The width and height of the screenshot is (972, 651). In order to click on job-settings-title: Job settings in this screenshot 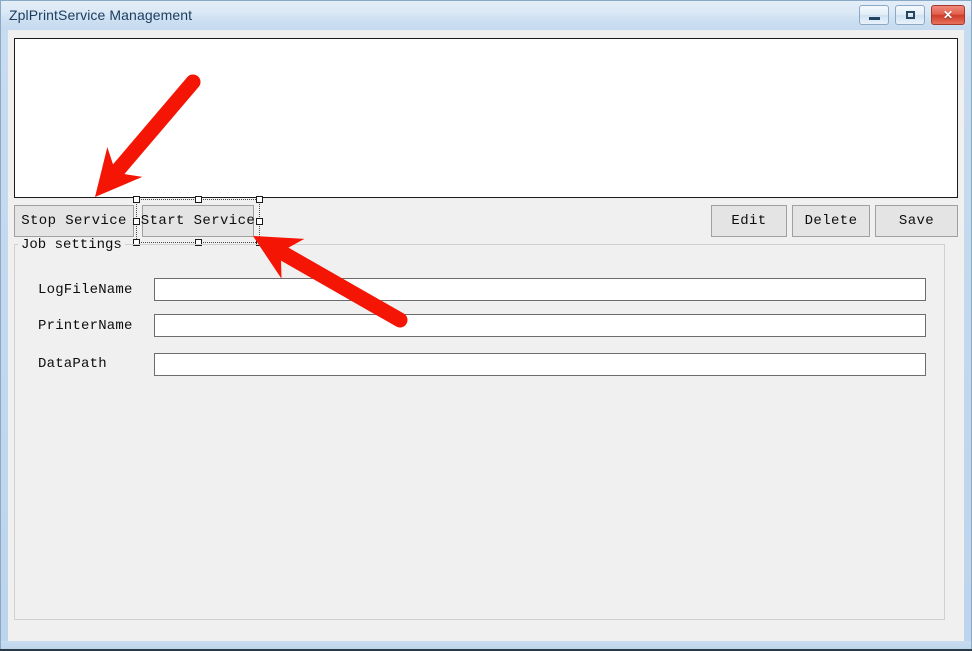, I will do `click(71, 245)`.